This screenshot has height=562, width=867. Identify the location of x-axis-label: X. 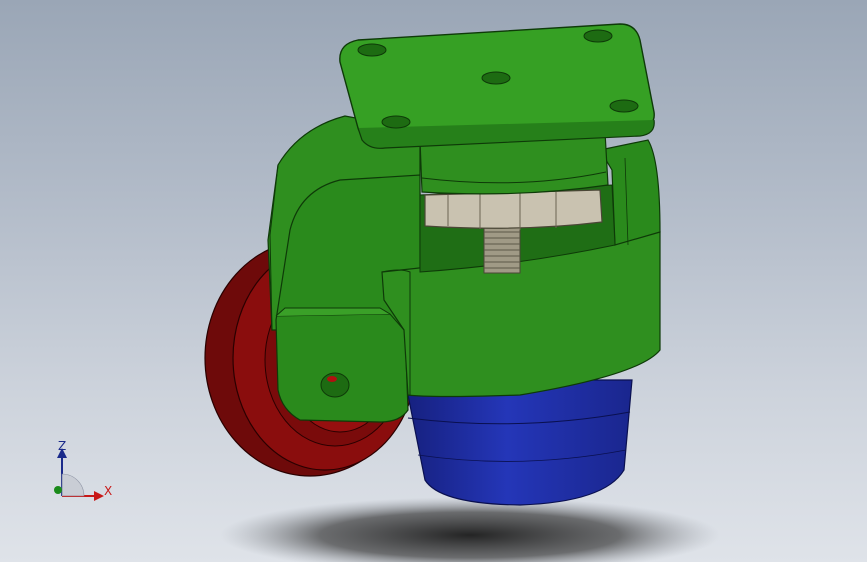
(108, 491).